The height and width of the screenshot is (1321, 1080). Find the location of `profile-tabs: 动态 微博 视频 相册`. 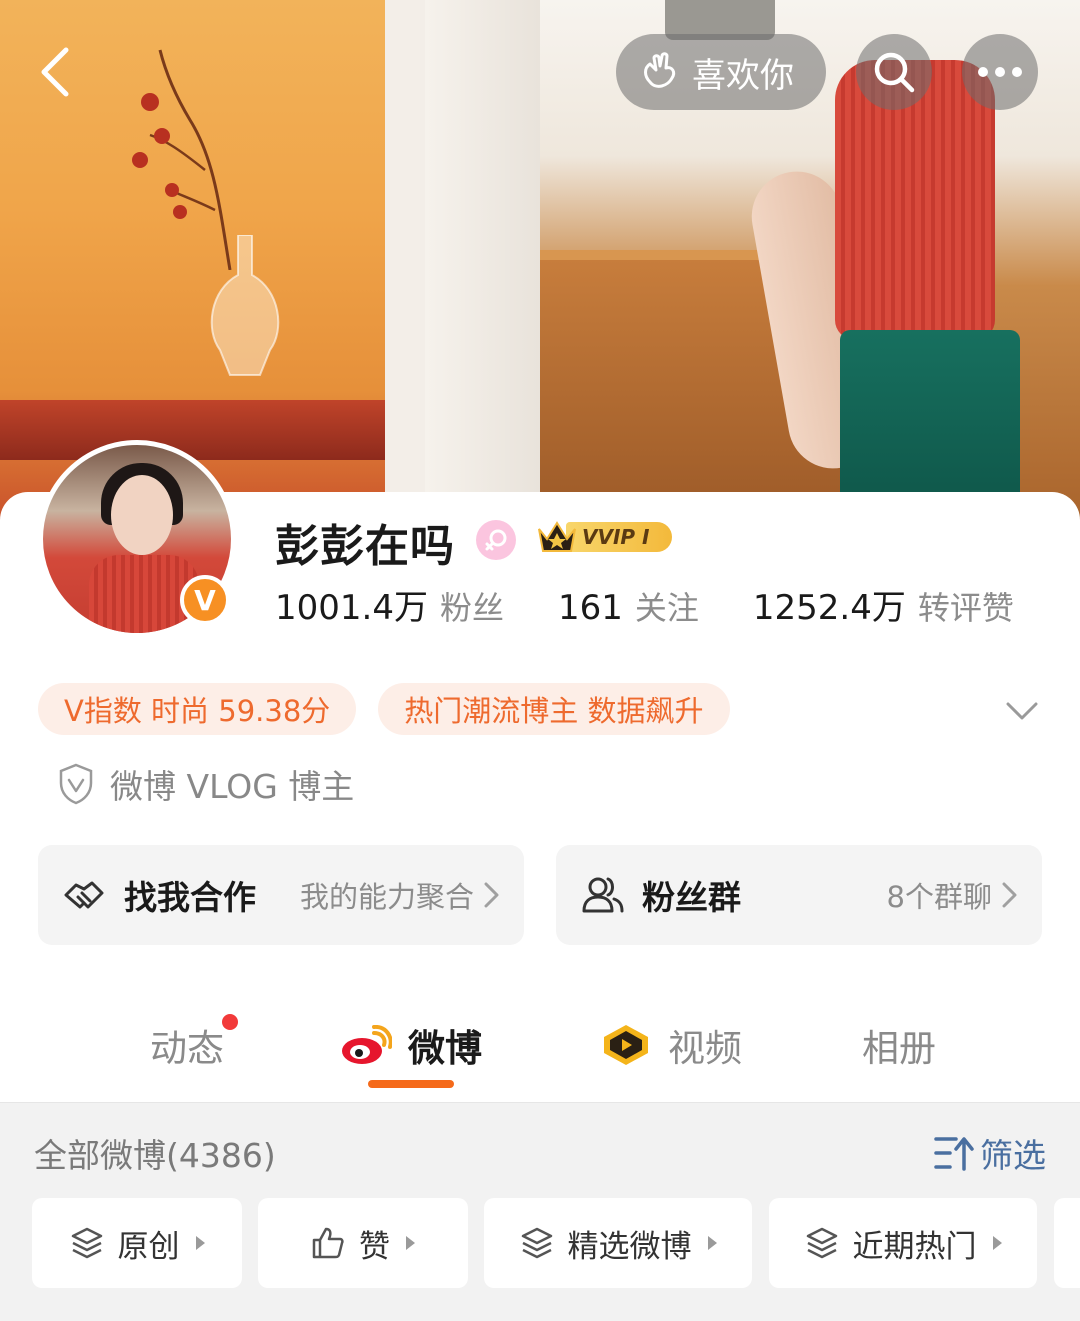

profile-tabs: 动态 微博 视频 相册 is located at coordinates (540, 1051).